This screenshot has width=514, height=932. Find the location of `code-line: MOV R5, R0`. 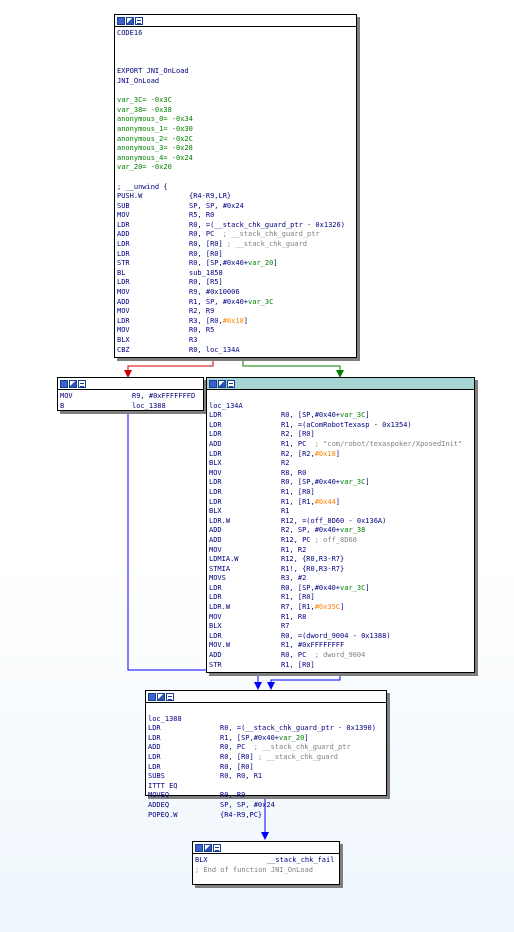

code-line: MOV R5, R0 is located at coordinates (235, 216).